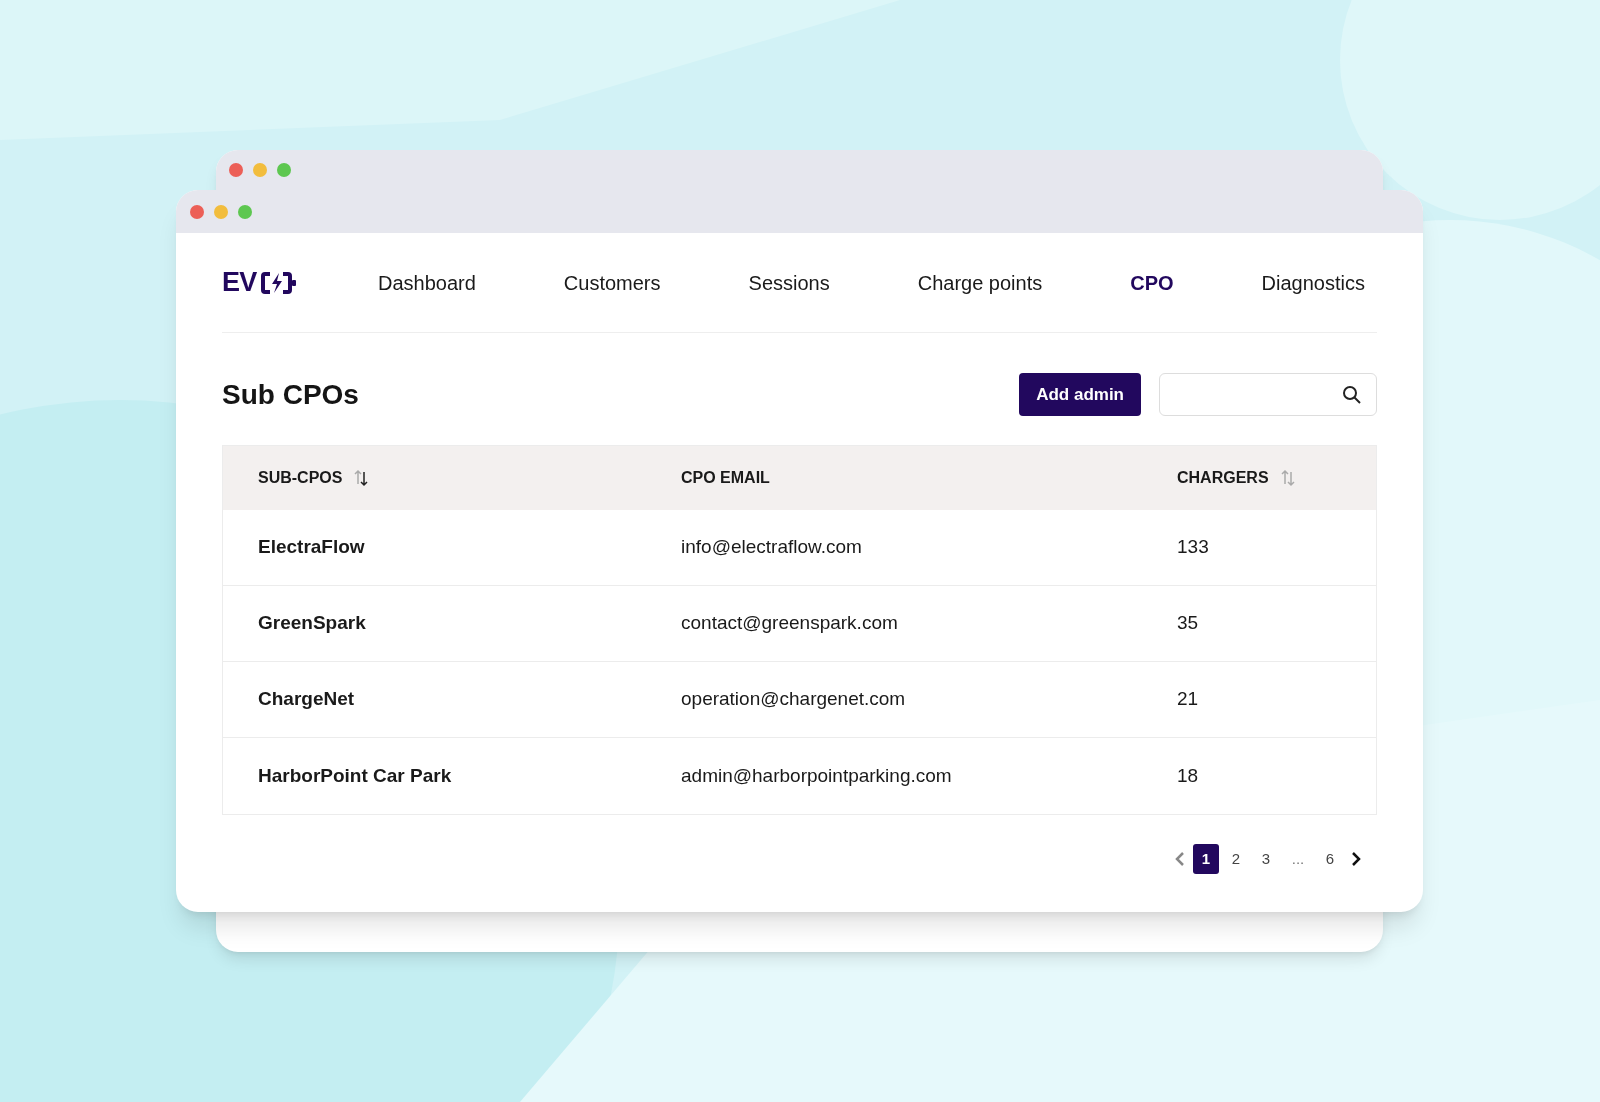 This screenshot has height=1102, width=1600. I want to click on page-button: 1, so click(1206, 859).